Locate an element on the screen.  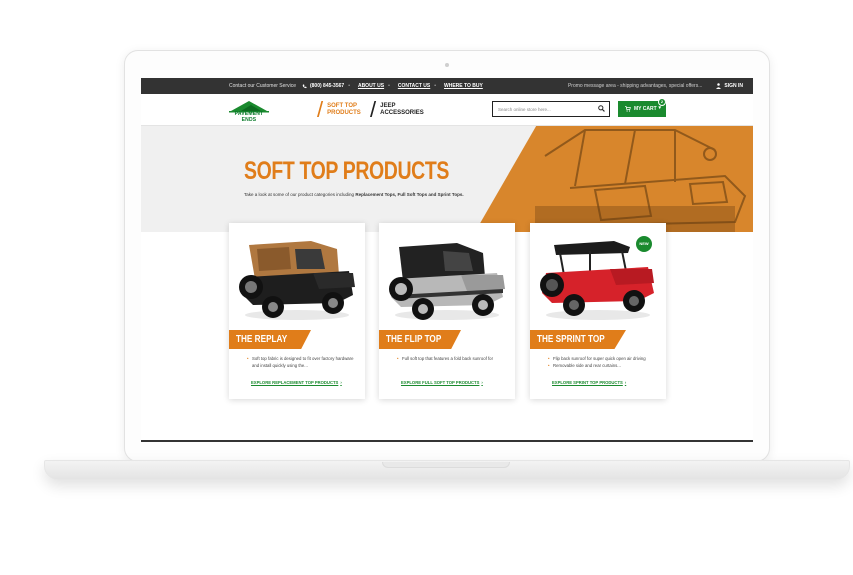
black-top-jeep-image is located at coordinates (447, 281).